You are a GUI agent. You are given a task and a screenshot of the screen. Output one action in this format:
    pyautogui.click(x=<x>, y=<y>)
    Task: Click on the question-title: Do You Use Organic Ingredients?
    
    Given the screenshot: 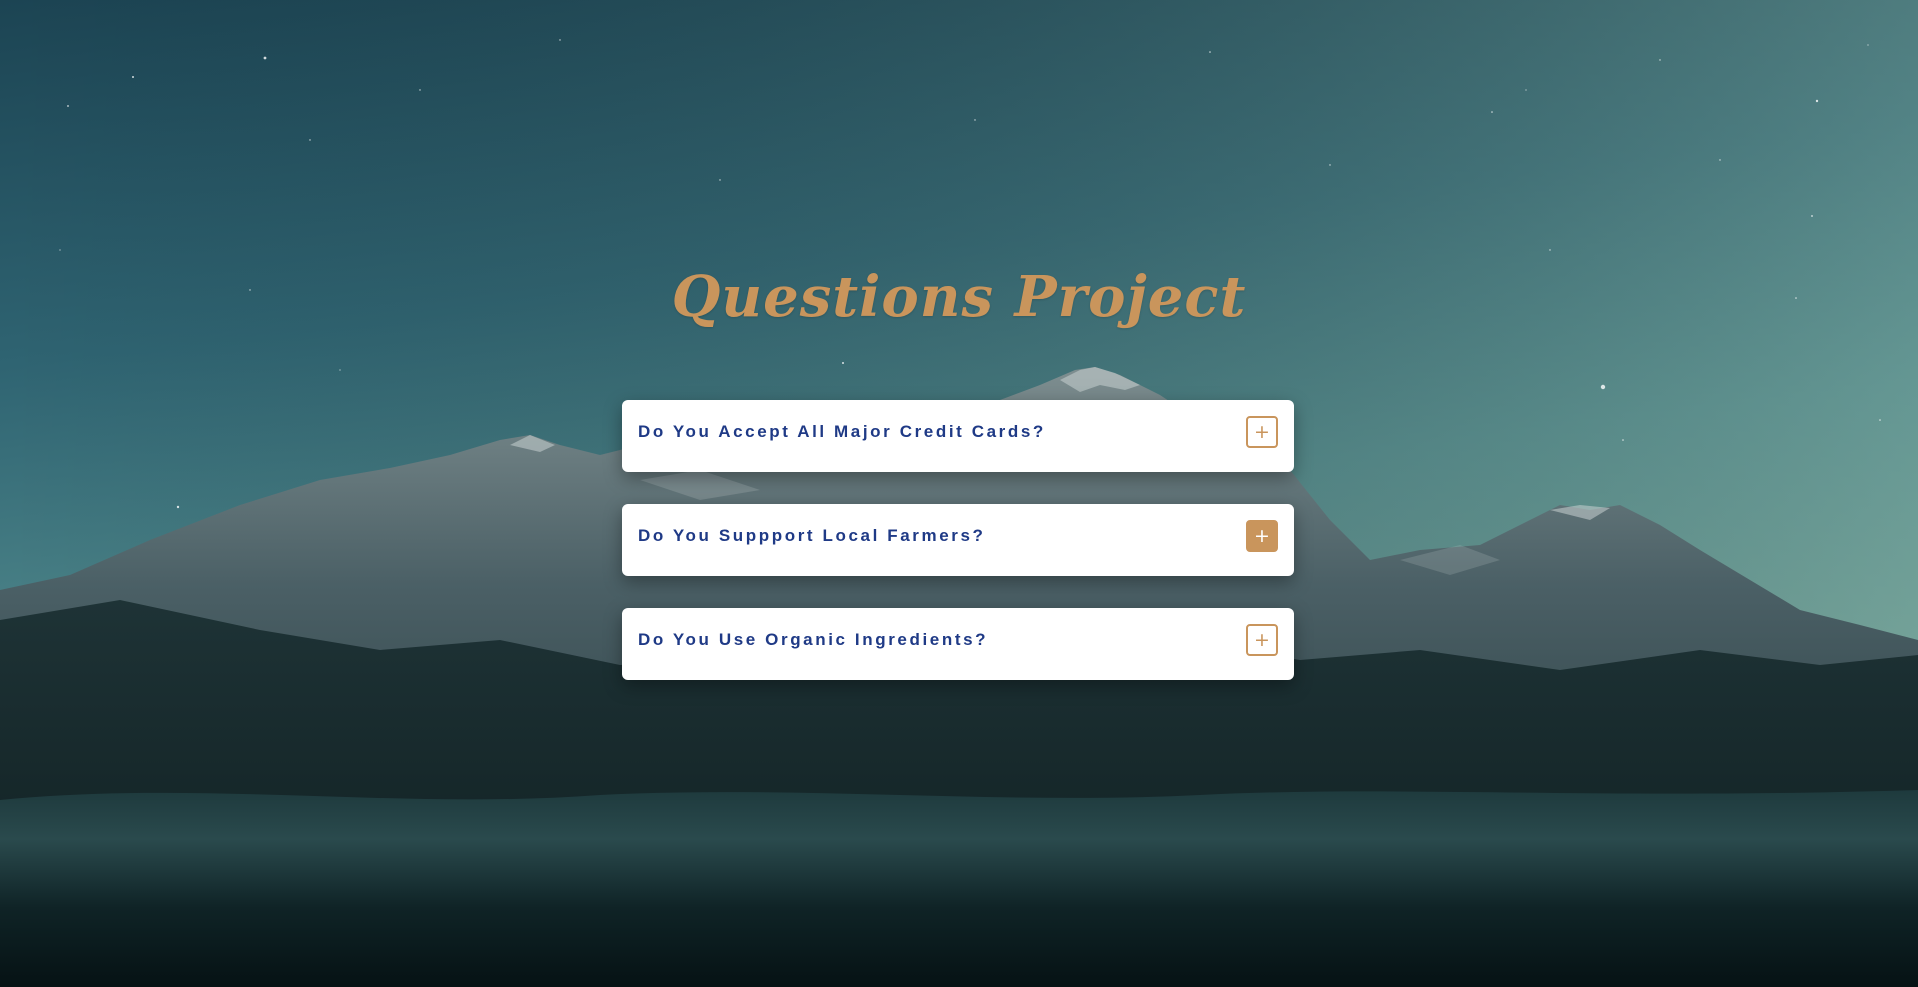 What is the action you would take?
    pyautogui.click(x=813, y=640)
    